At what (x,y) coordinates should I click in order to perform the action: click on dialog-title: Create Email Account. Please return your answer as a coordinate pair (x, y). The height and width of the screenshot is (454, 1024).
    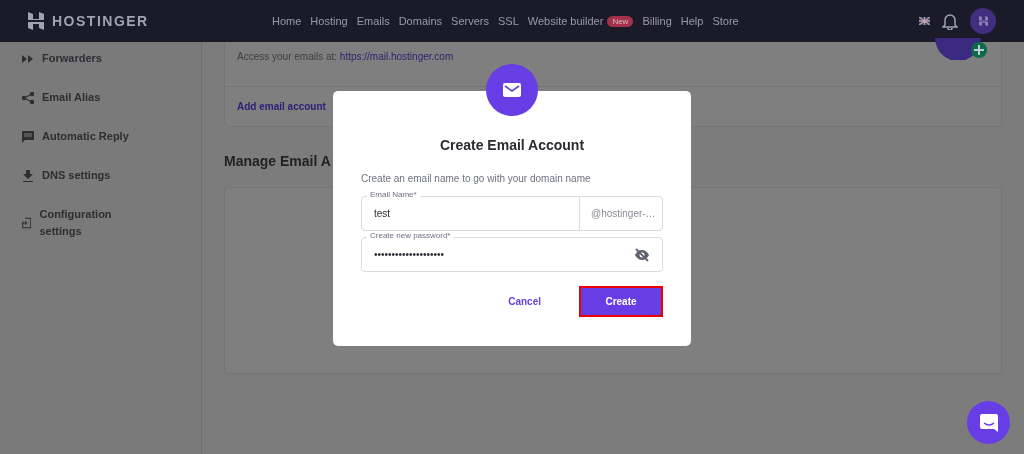
    Looking at the image, I should click on (512, 145).